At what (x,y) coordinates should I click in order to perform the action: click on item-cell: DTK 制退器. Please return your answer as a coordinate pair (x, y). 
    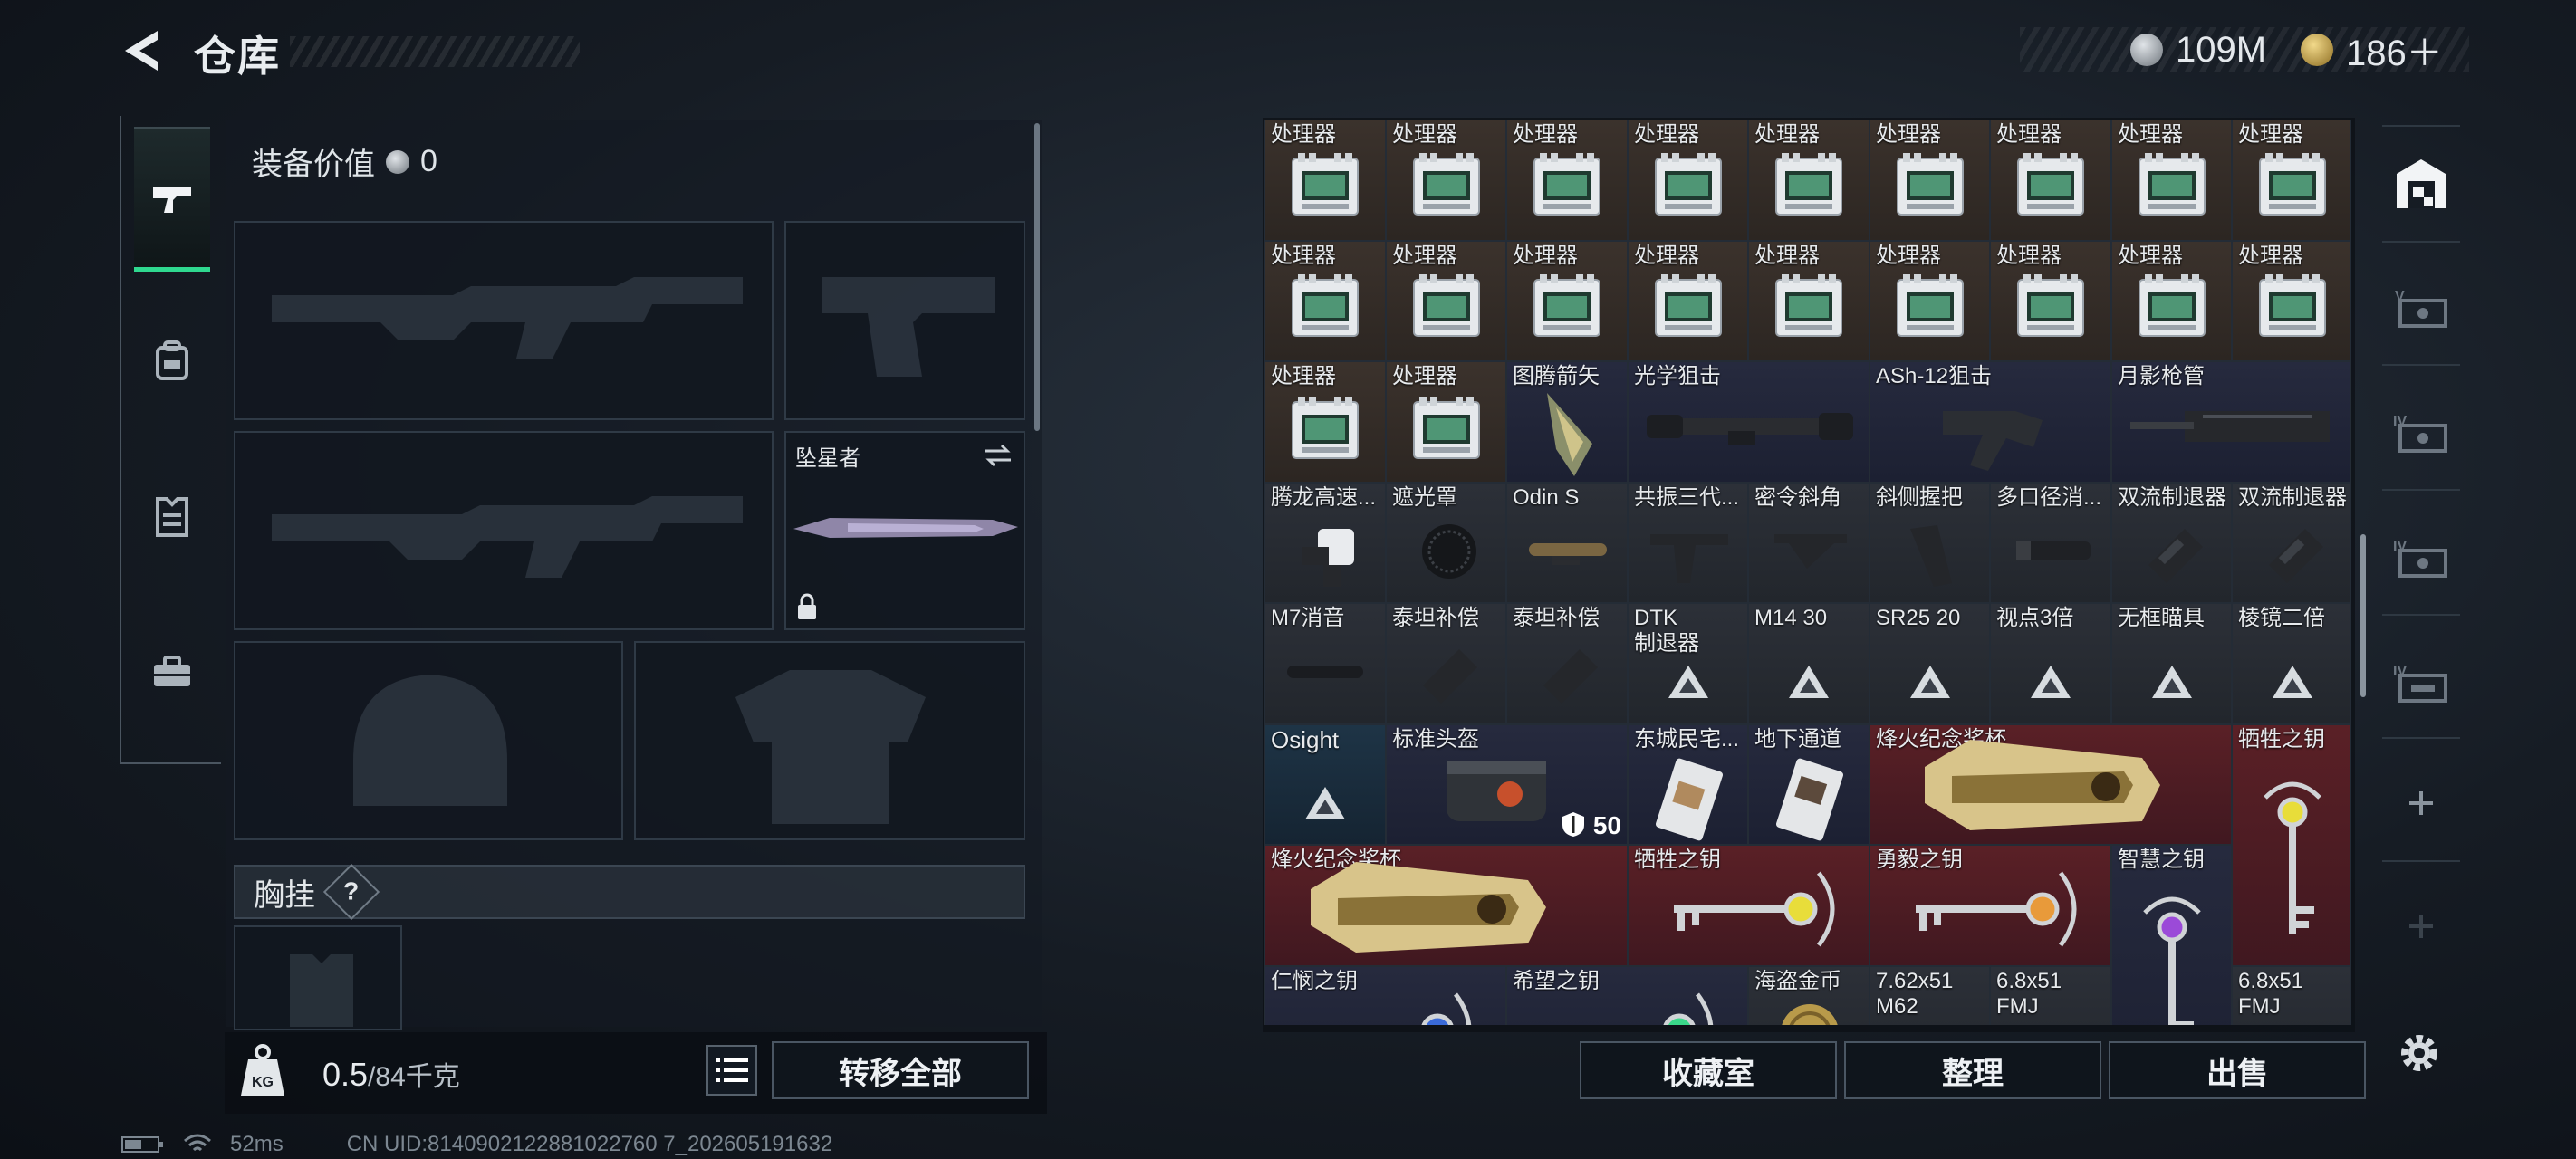
    Looking at the image, I should click on (1688, 664).